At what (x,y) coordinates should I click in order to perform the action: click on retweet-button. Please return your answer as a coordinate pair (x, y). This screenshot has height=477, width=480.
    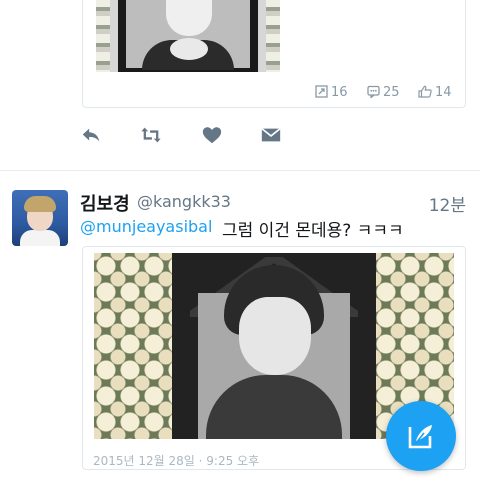
    Looking at the image, I should click on (153, 136).